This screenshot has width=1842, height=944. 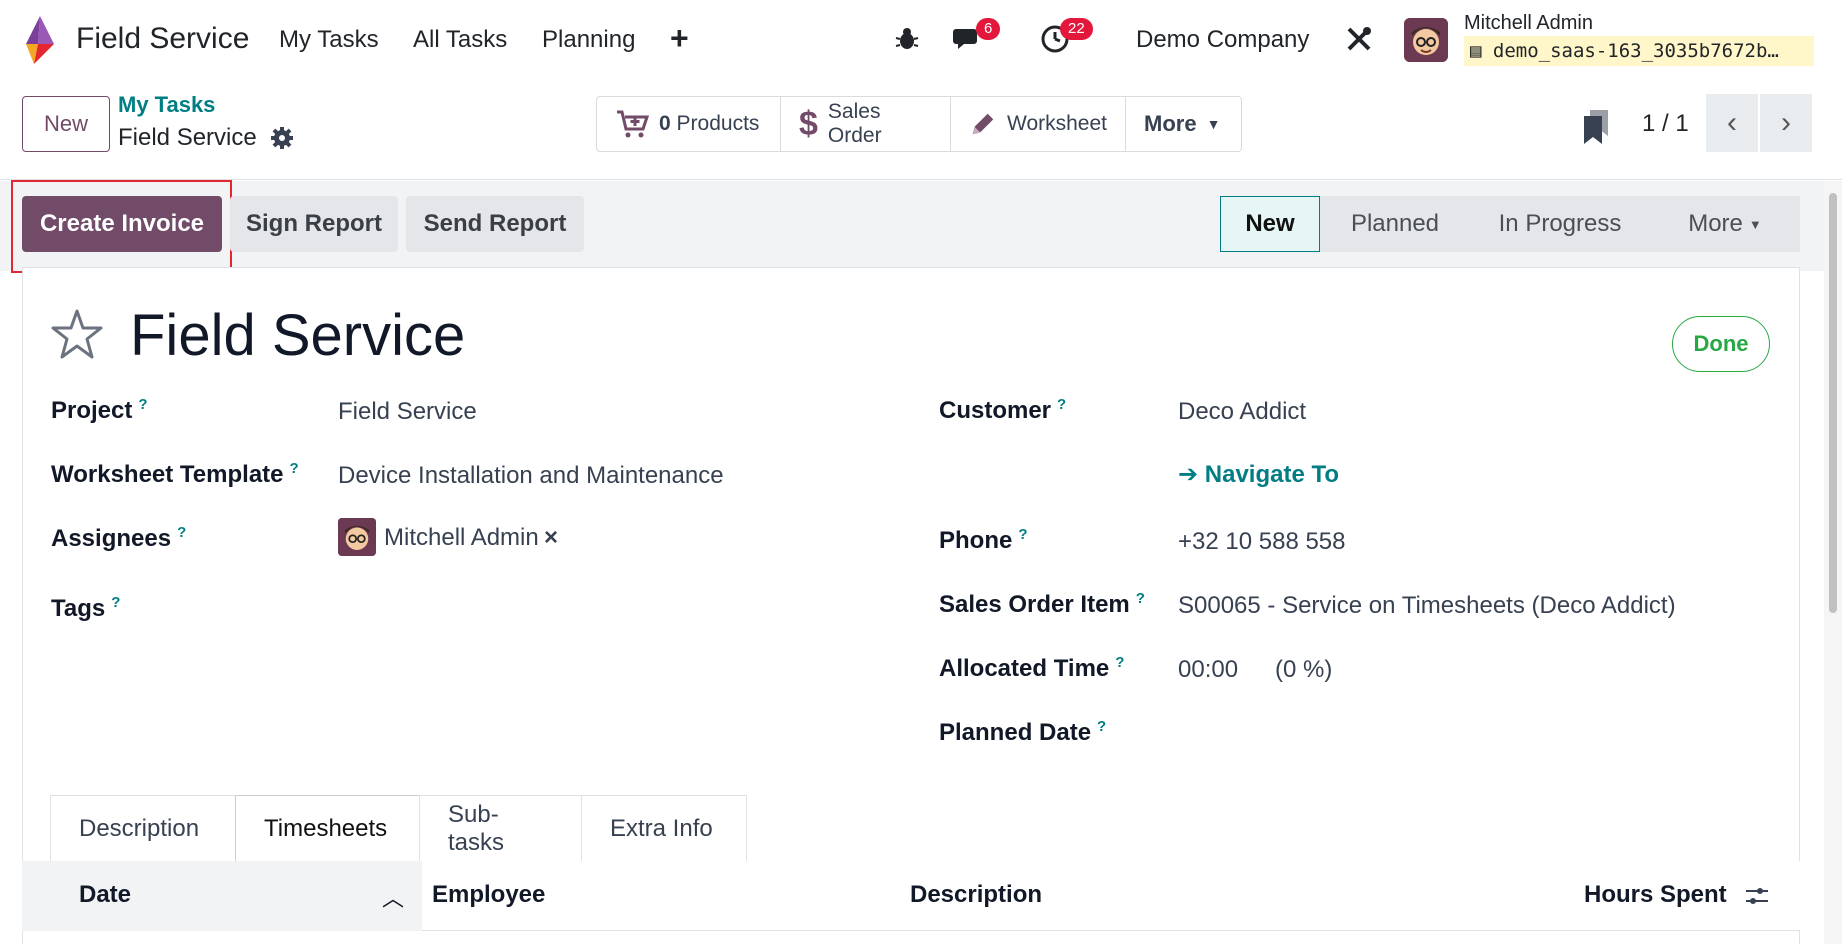 I want to click on phone-label-text: Phone, so click(x=976, y=540).